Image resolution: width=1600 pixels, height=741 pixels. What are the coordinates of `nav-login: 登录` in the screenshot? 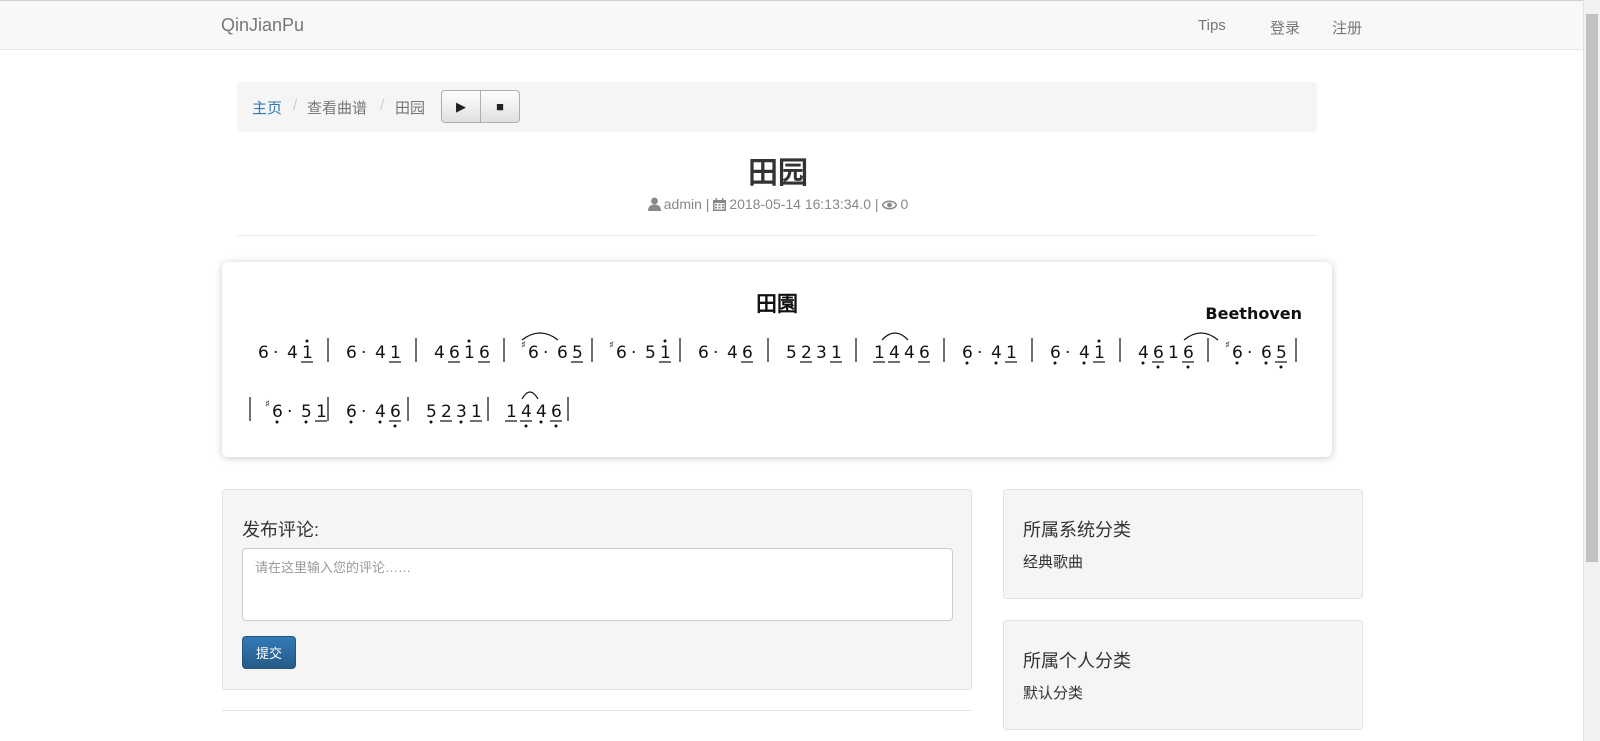 It's located at (1285, 27).